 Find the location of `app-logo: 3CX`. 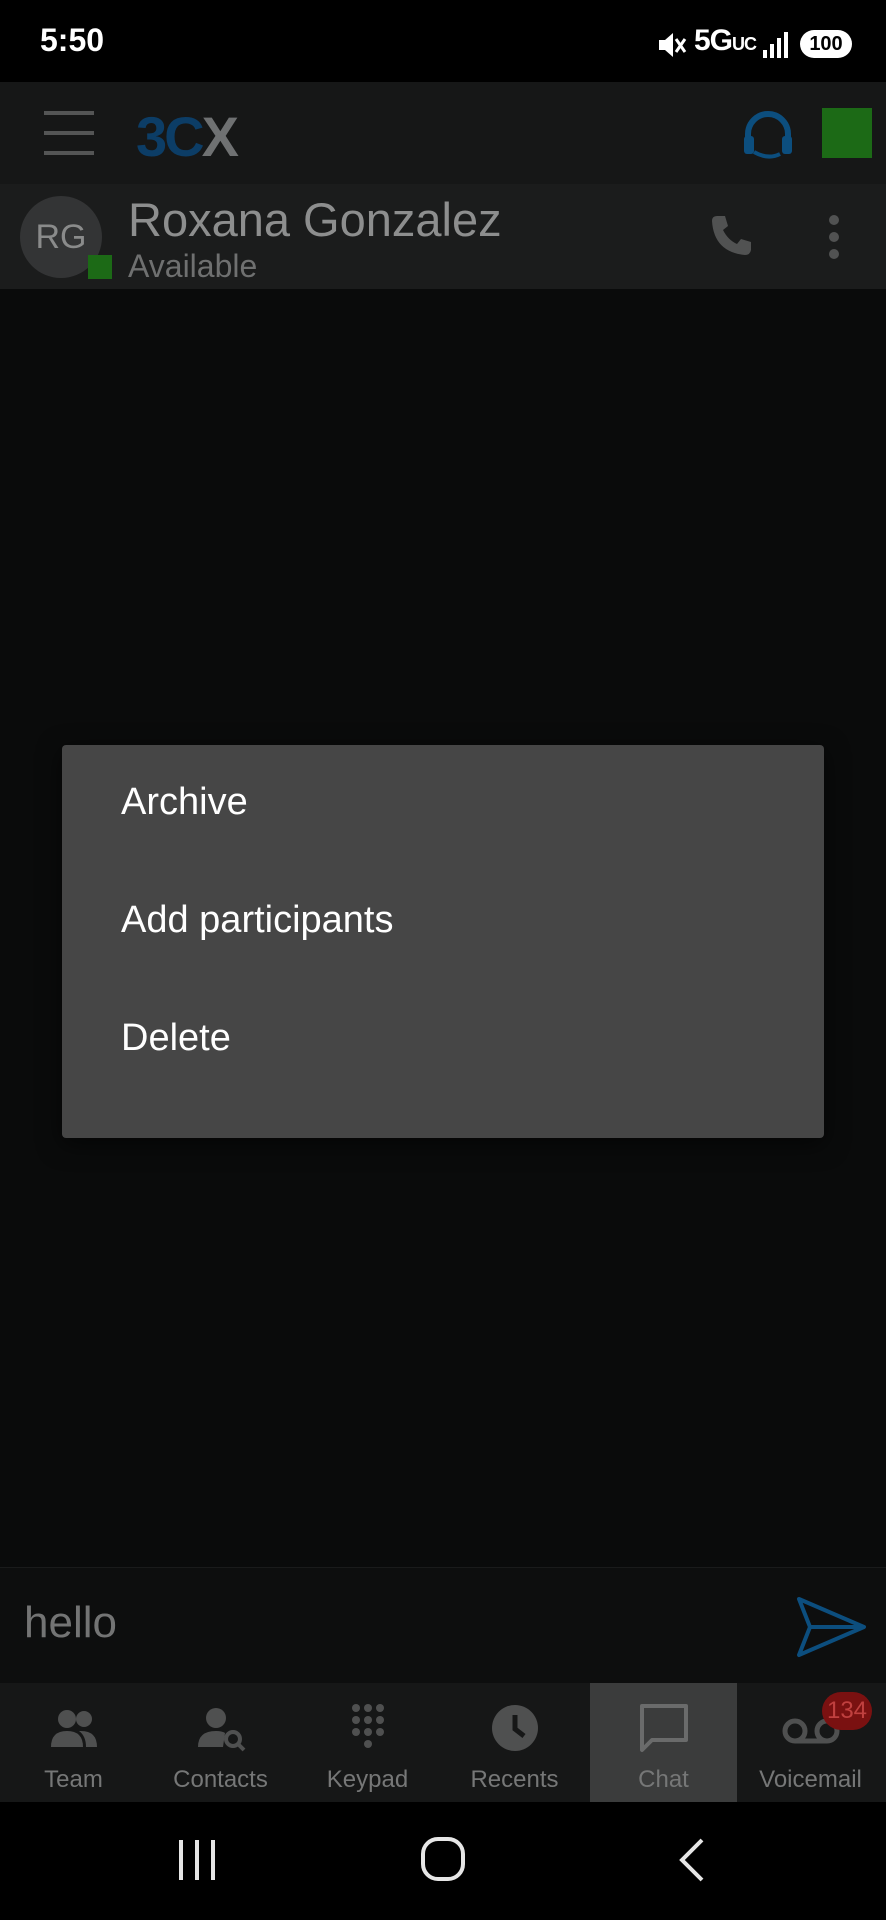

app-logo: 3CX is located at coordinates (187, 136).